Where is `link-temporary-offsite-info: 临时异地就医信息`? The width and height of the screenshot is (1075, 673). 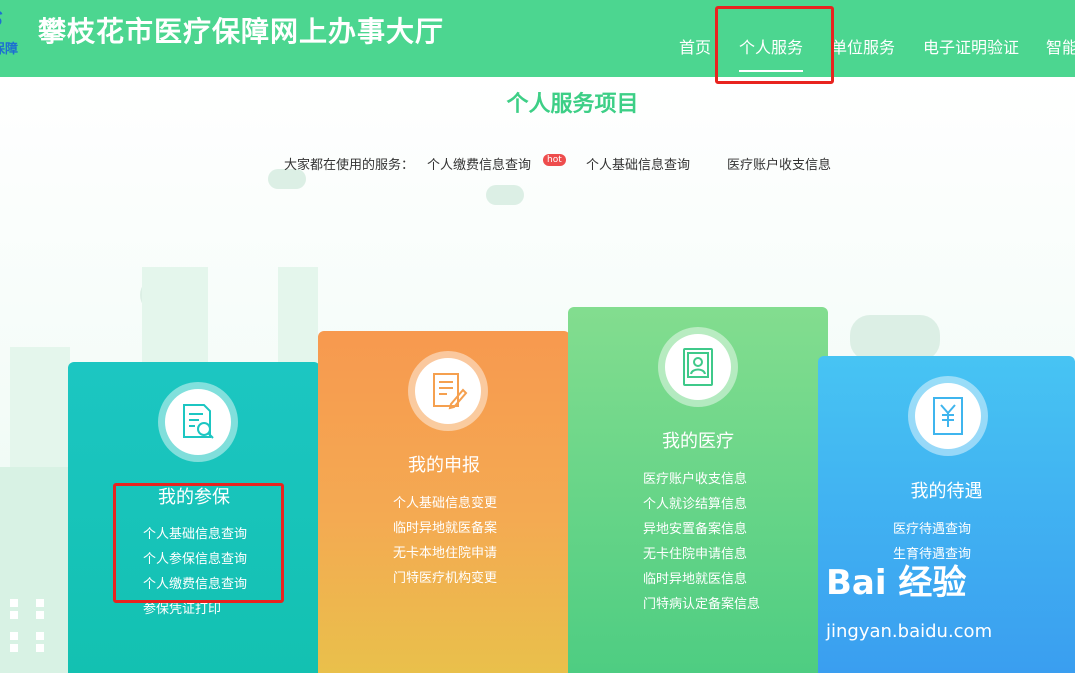
link-temporary-offsite-info: 临时异地就医信息 is located at coordinates (701, 579).